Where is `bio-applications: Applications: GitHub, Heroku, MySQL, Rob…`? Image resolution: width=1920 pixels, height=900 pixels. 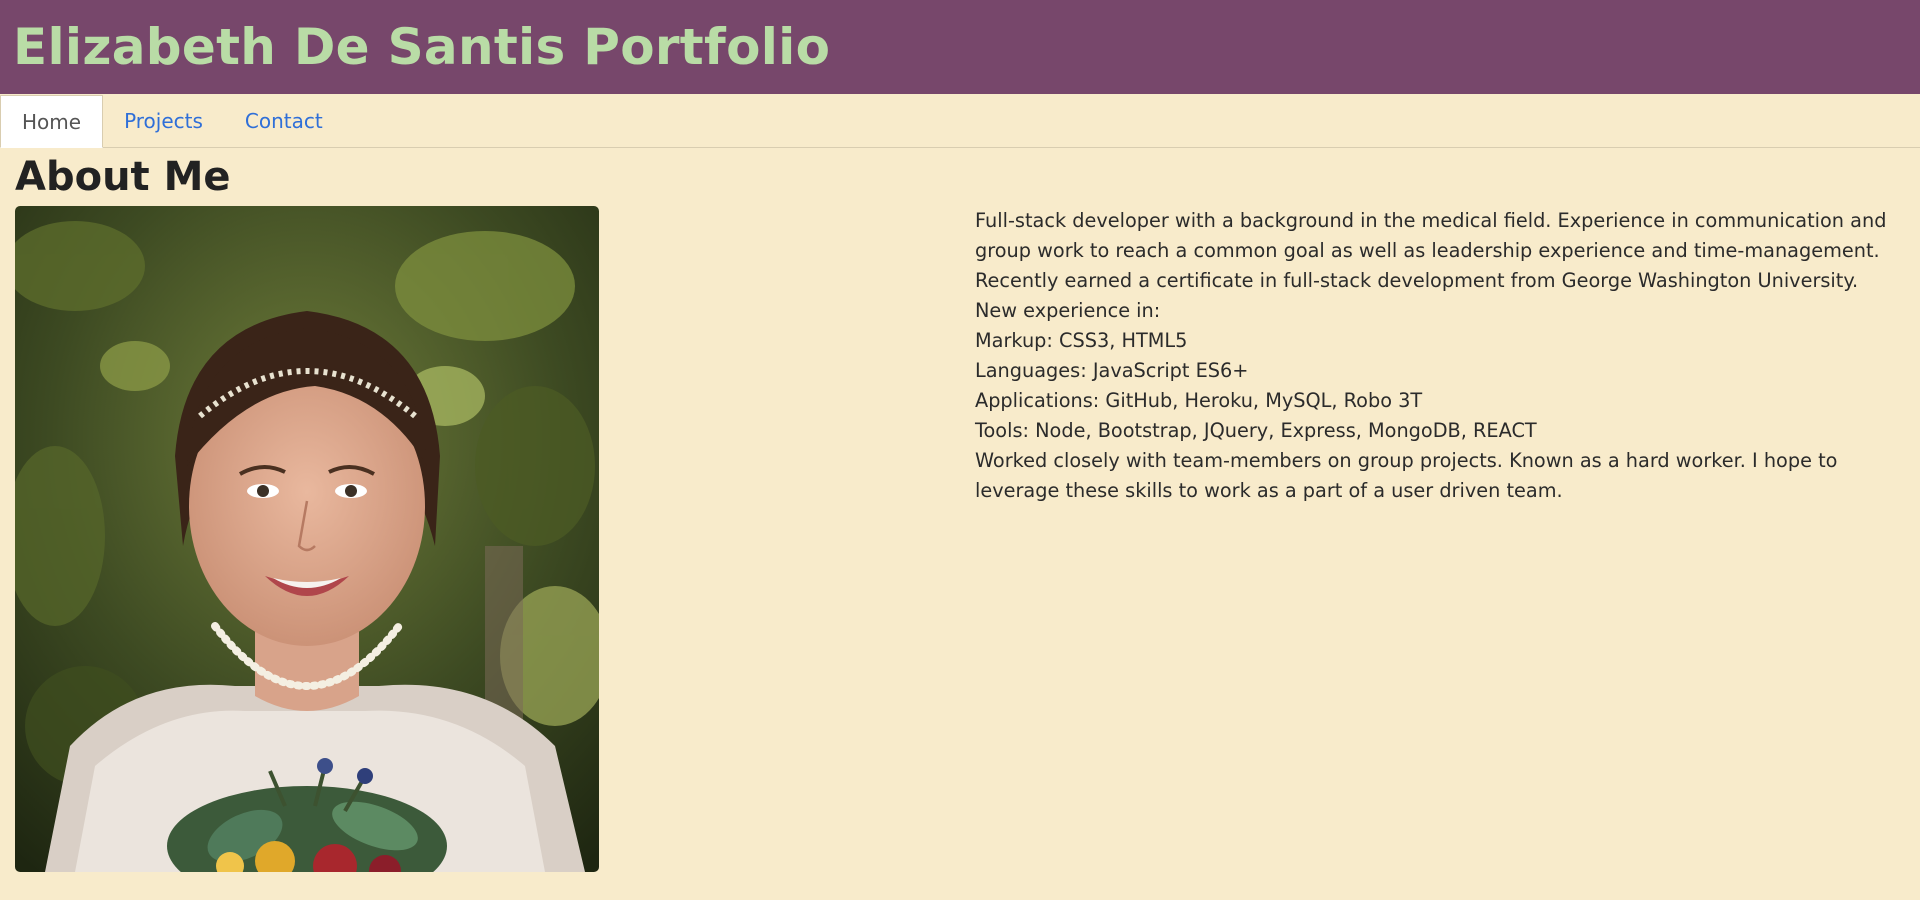
bio-applications: Applications: GitHub, Heroku, MySQL, Rob… is located at coordinates (1199, 400).